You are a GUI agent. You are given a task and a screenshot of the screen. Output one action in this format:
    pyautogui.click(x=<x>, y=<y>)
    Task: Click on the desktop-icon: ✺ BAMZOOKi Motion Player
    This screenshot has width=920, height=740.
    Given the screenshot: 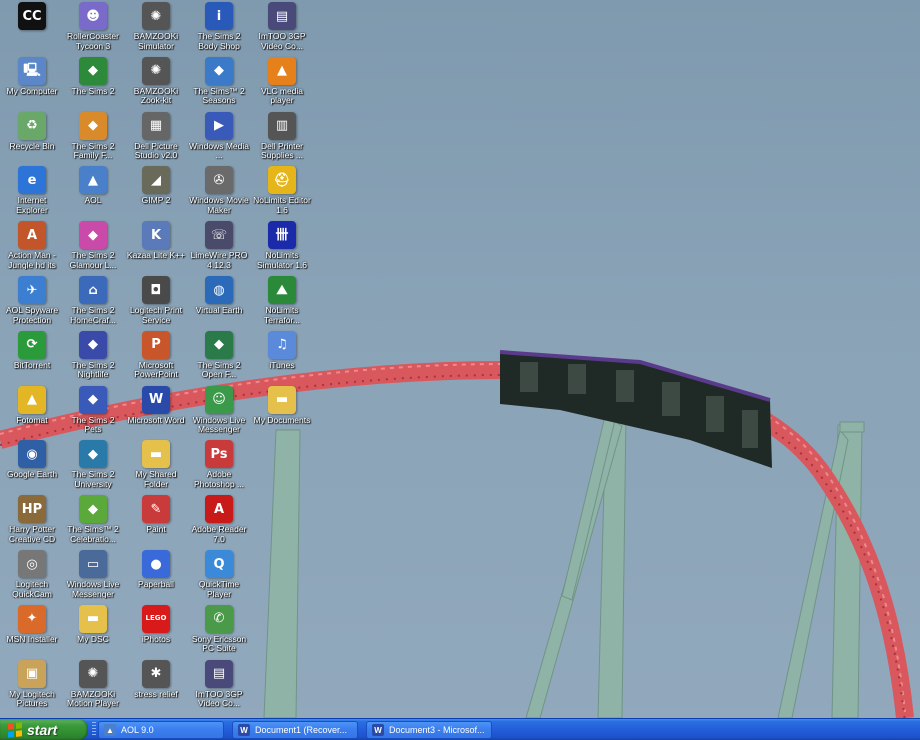 What is the action you would take?
    pyautogui.click(x=93, y=687)
    